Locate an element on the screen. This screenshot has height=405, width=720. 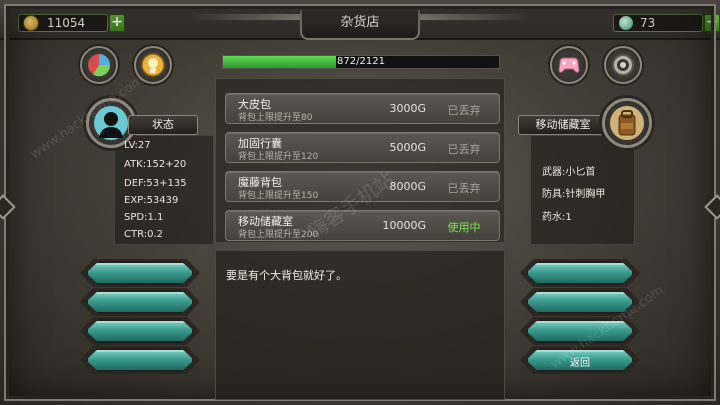
equip-potion: 药水:1 is located at coordinates (557, 217).